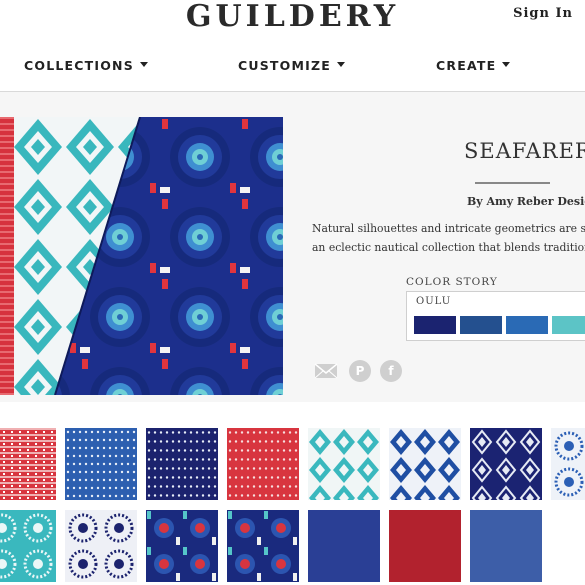 The height and width of the screenshot is (585, 585). I want to click on main-nav: COLLECTIONS CUSTOMIZE CREATE, so click(292, 72).